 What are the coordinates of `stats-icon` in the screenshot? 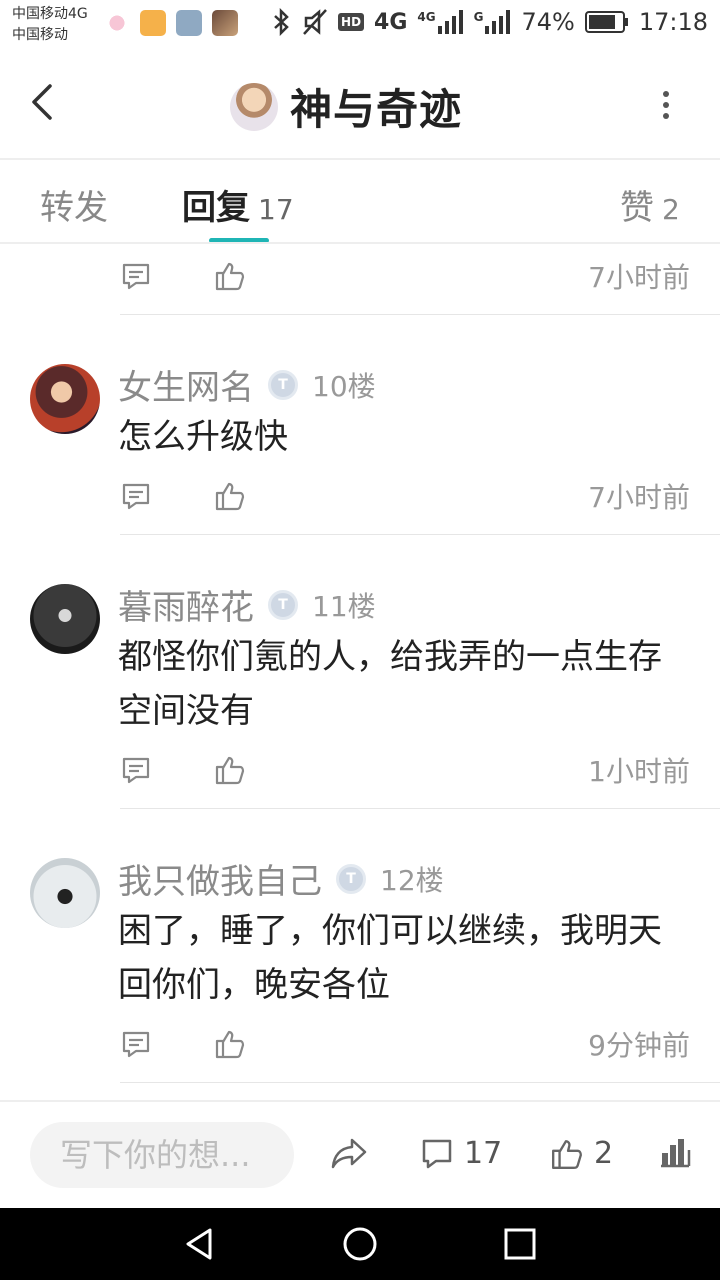 It's located at (676, 1153).